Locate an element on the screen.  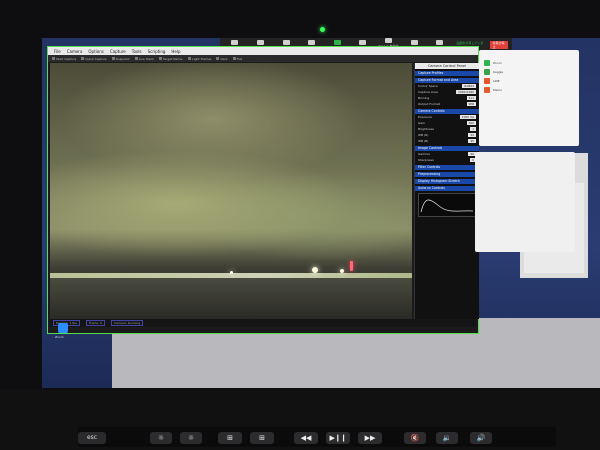
toolbar-item-3: Live Stack is located at coordinates (144, 58).